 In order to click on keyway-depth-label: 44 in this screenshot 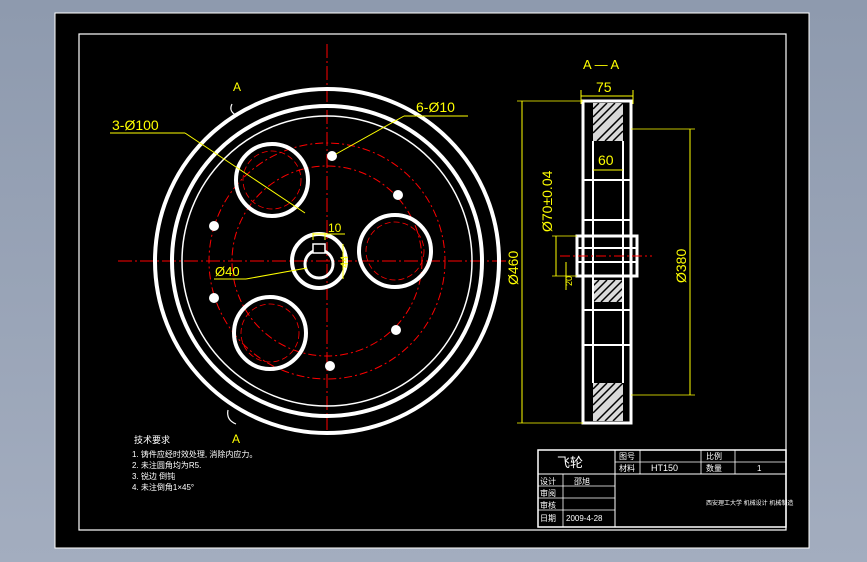, I will do `click(345, 262)`.